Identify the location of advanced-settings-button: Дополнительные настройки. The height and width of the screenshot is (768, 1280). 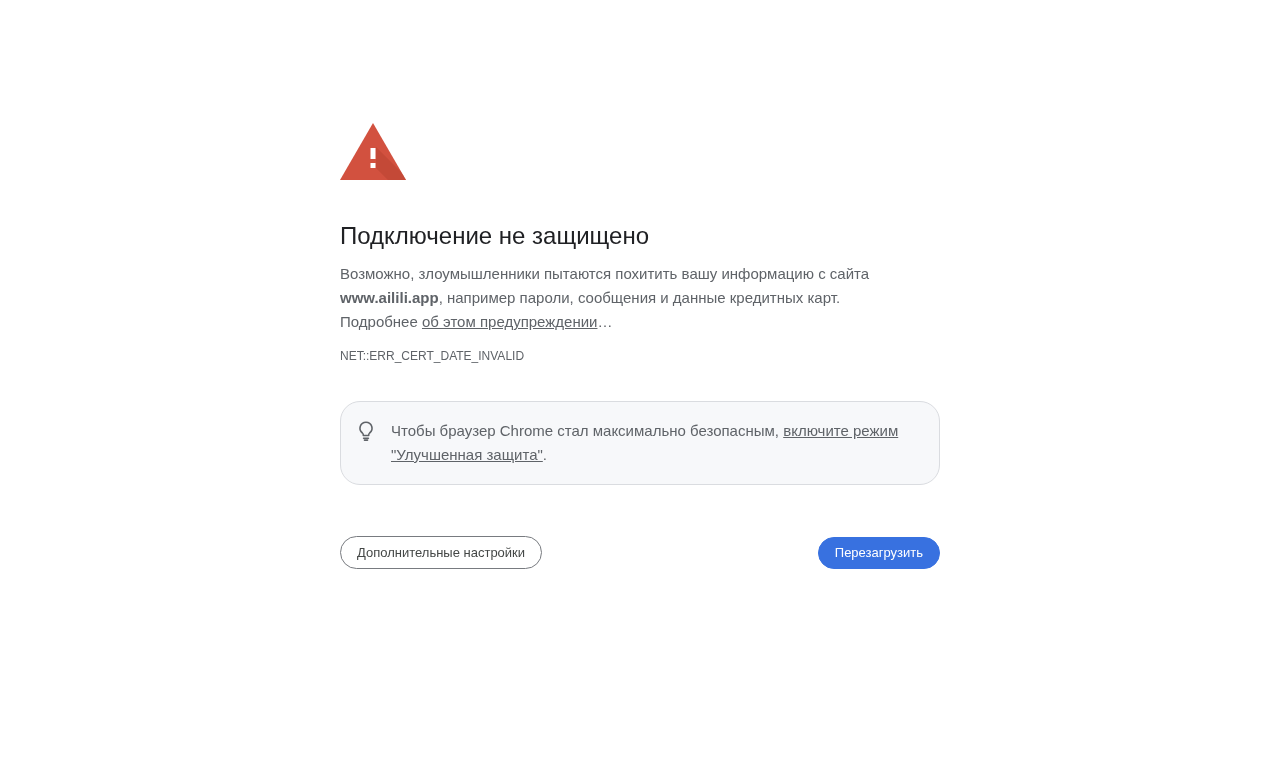
(441, 552).